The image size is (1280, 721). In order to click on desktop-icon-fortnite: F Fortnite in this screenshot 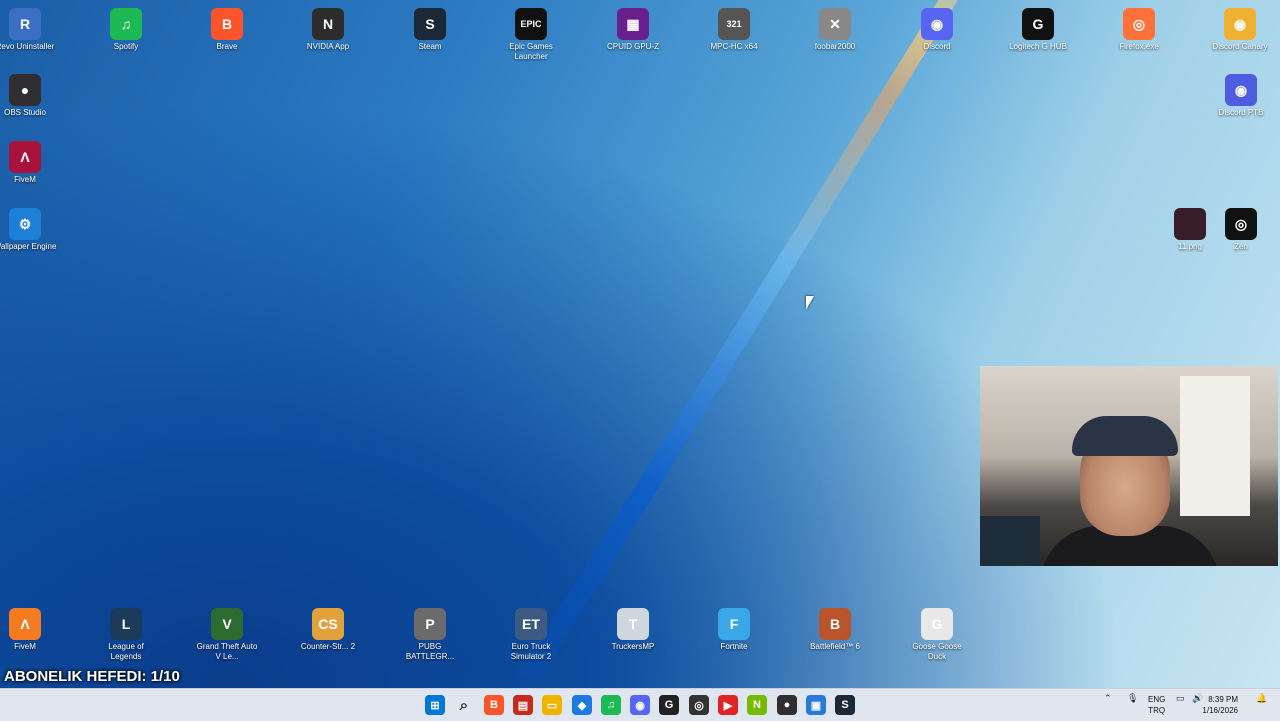, I will do `click(734, 636)`.